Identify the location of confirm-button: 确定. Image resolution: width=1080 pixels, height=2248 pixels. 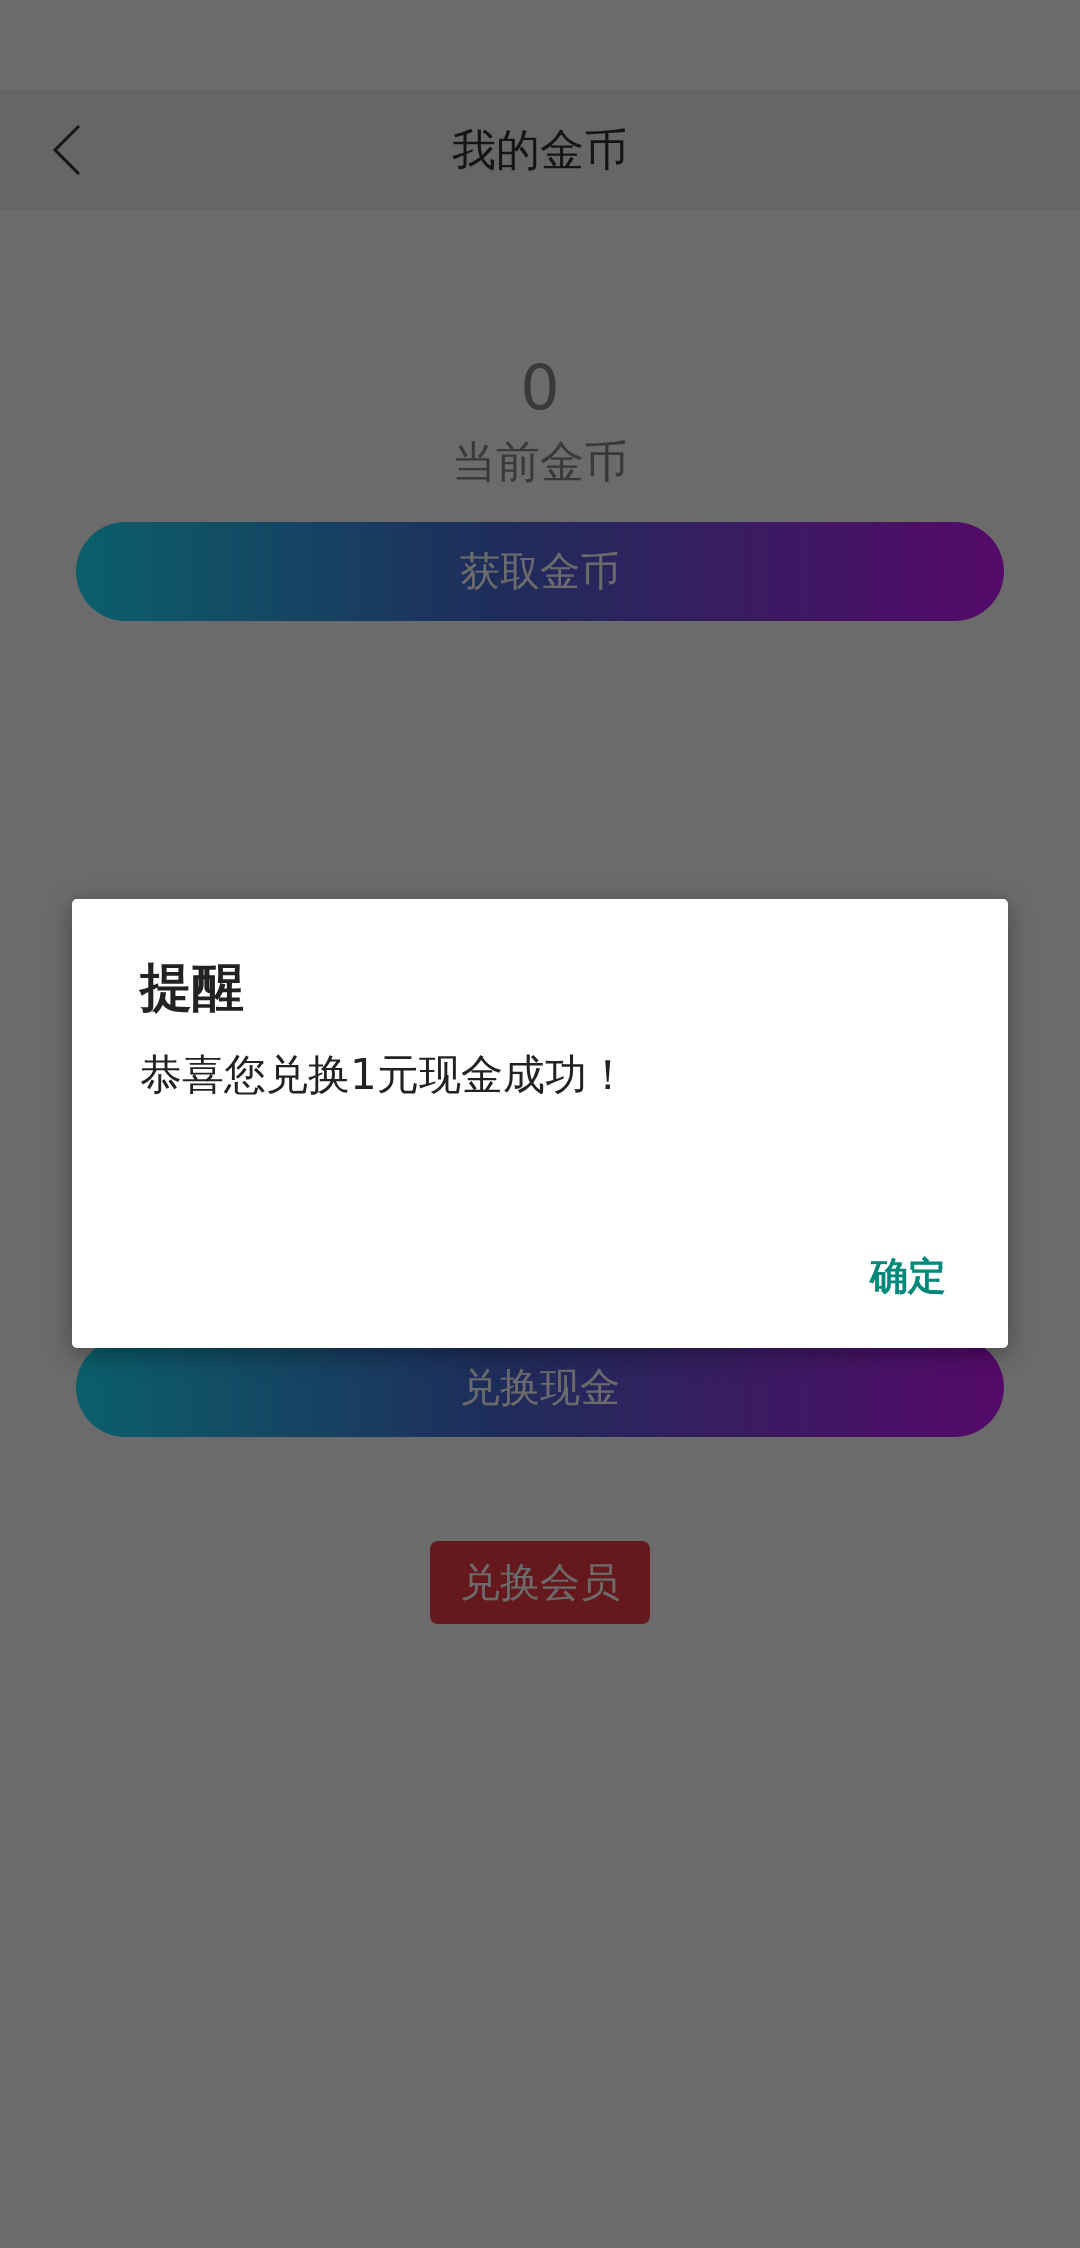
(908, 1276).